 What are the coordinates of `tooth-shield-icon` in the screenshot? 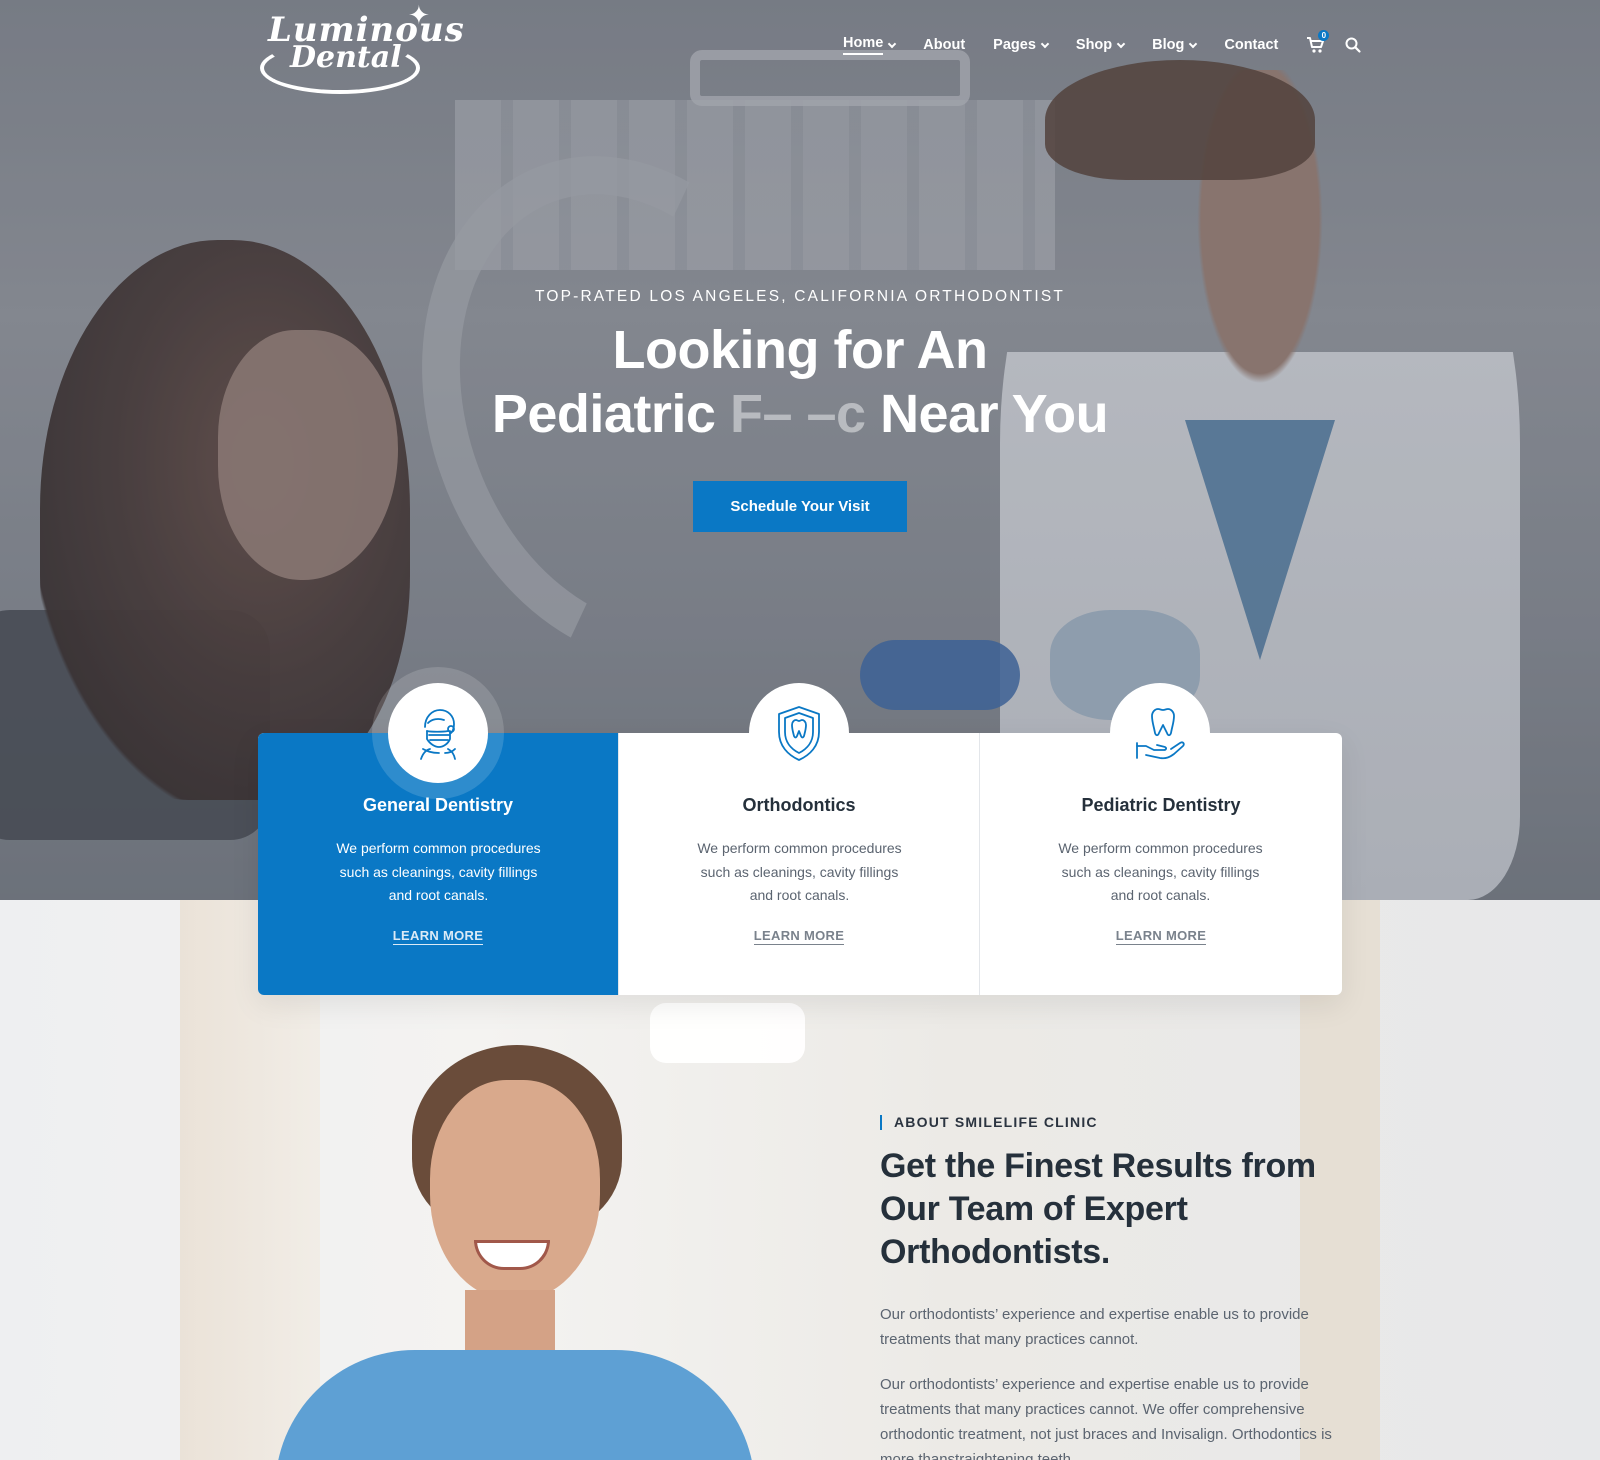 It's located at (799, 733).